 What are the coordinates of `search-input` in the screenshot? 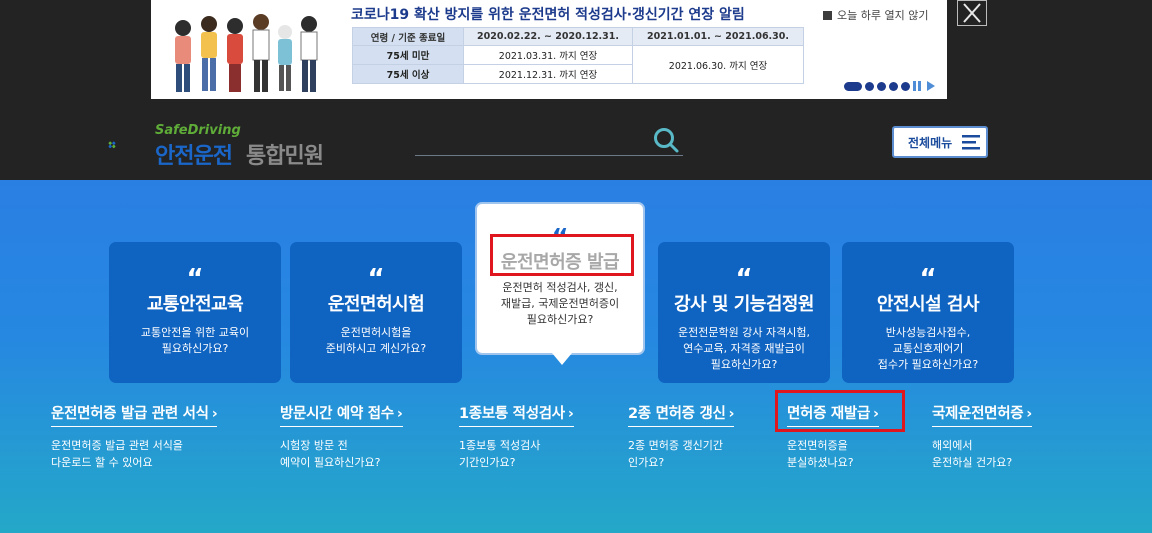 It's located at (549, 140).